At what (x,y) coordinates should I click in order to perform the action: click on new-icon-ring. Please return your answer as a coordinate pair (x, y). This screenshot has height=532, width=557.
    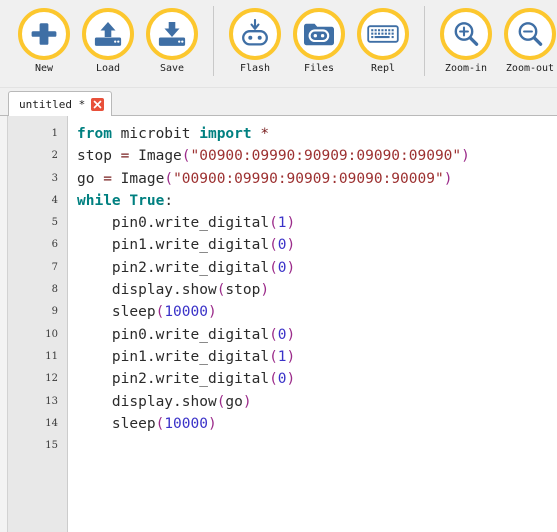
    Looking at the image, I should click on (44, 34).